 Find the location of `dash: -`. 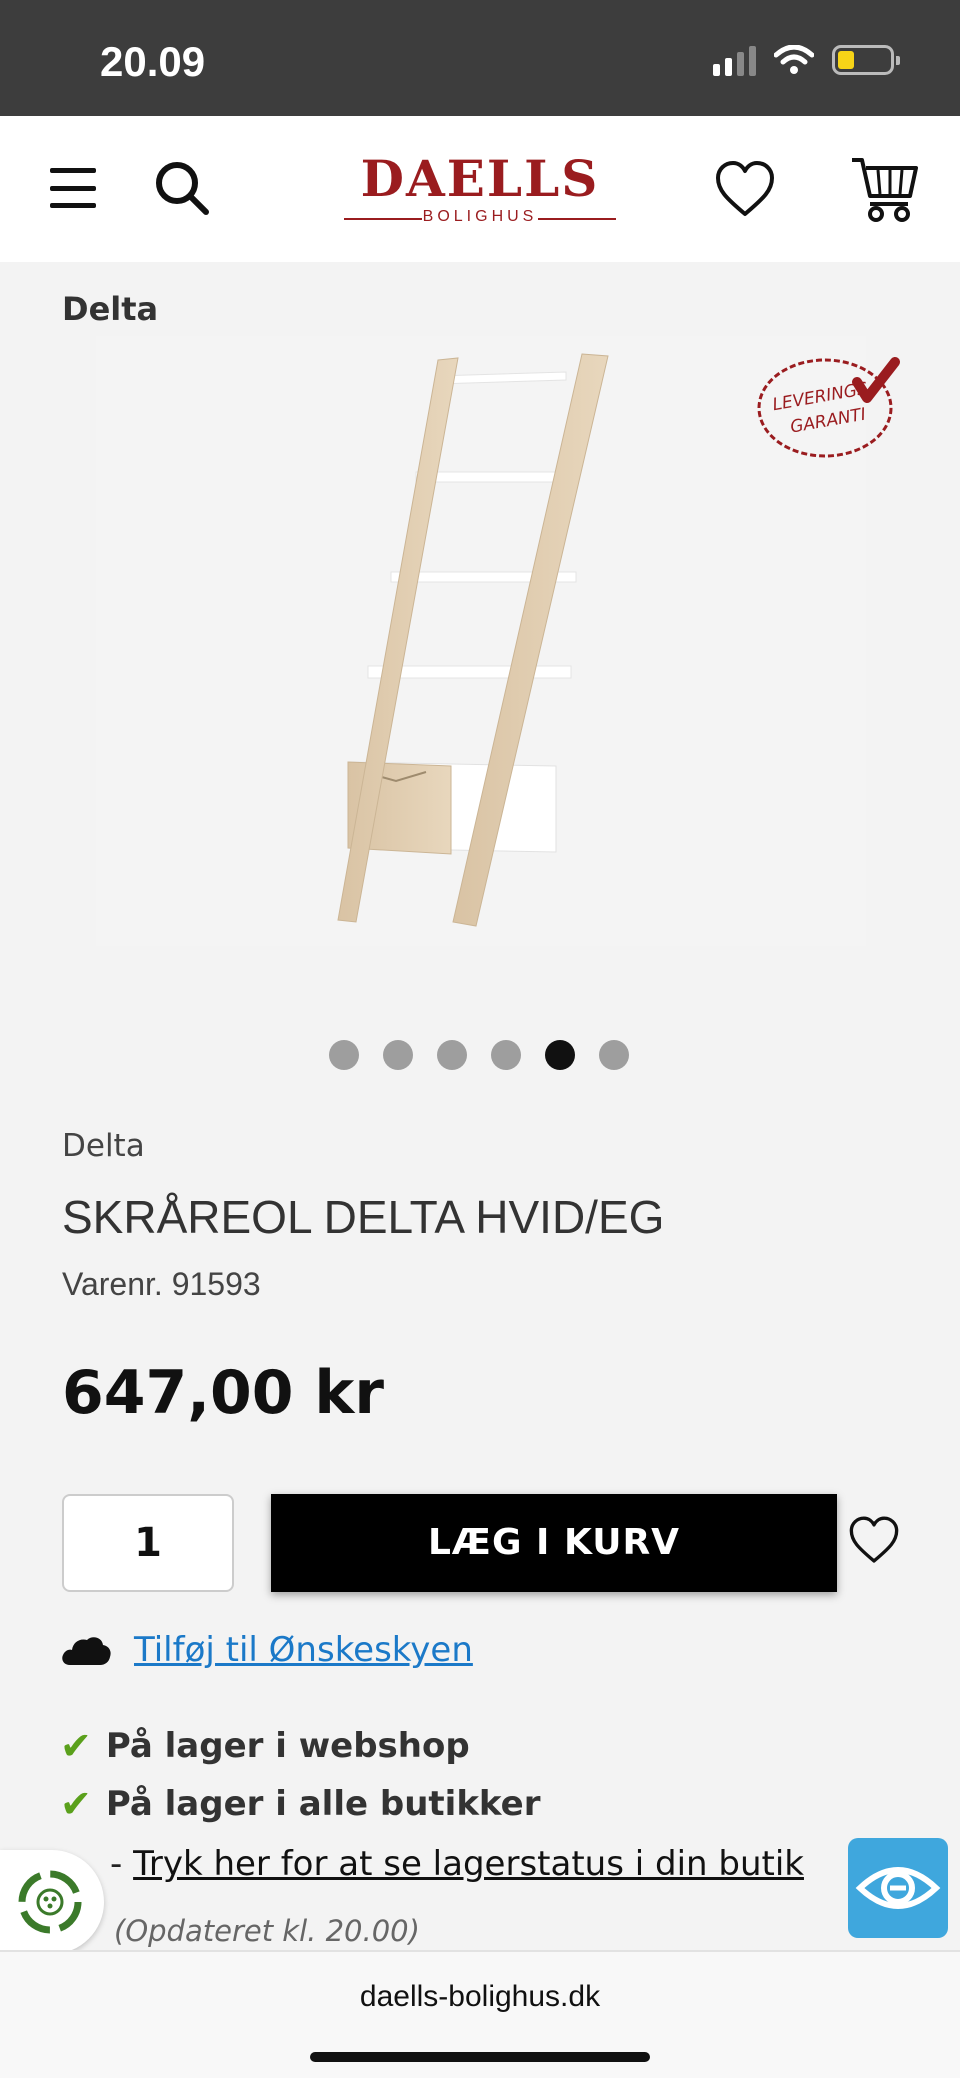

dash: - is located at coordinates (116, 1864).